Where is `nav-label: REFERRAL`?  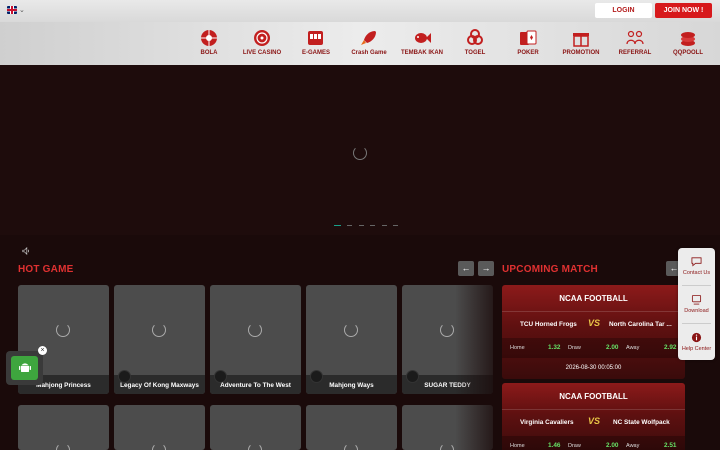
nav-label: REFERRAL is located at coordinates (635, 53).